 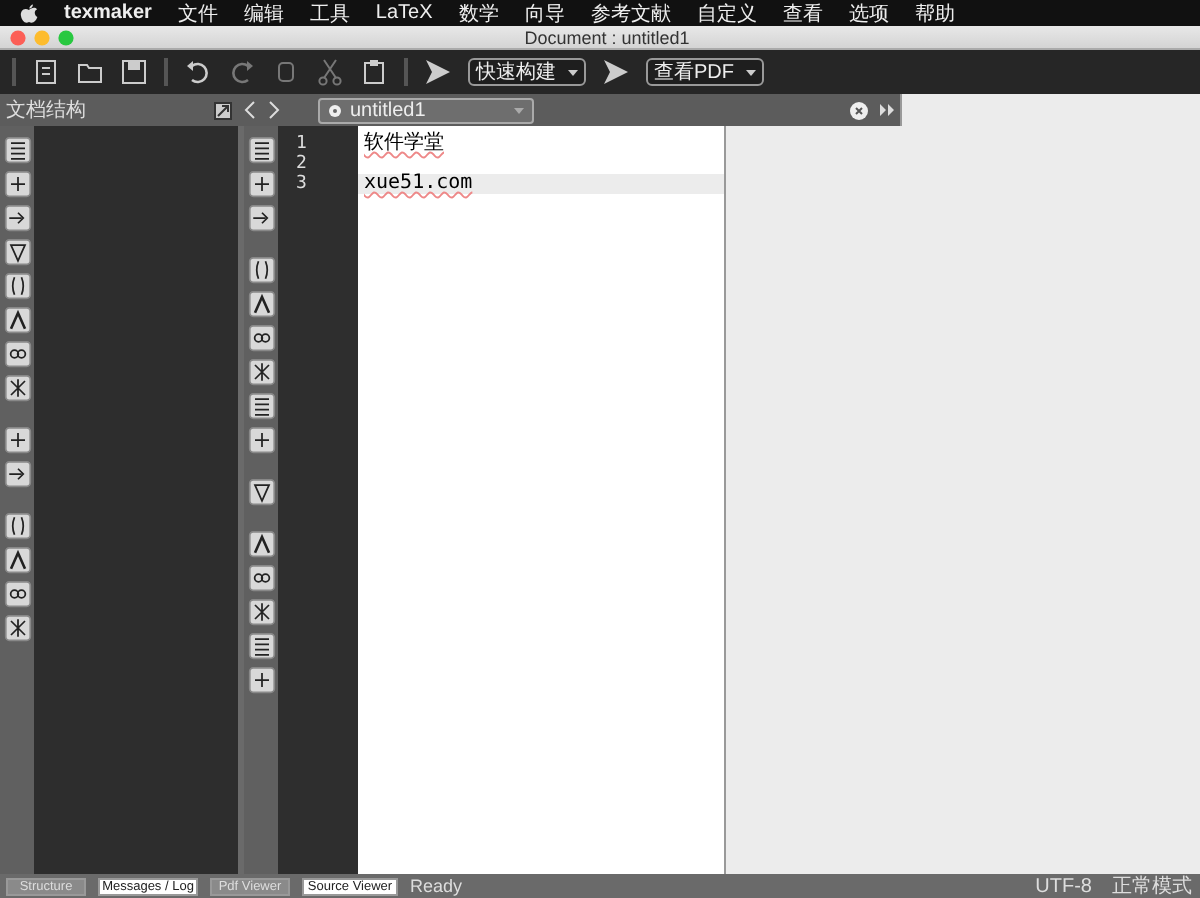 What do you see at coordinates (46, 72) in the screenshot?
I see `new-document-icon` at bounding box center [46, 72].